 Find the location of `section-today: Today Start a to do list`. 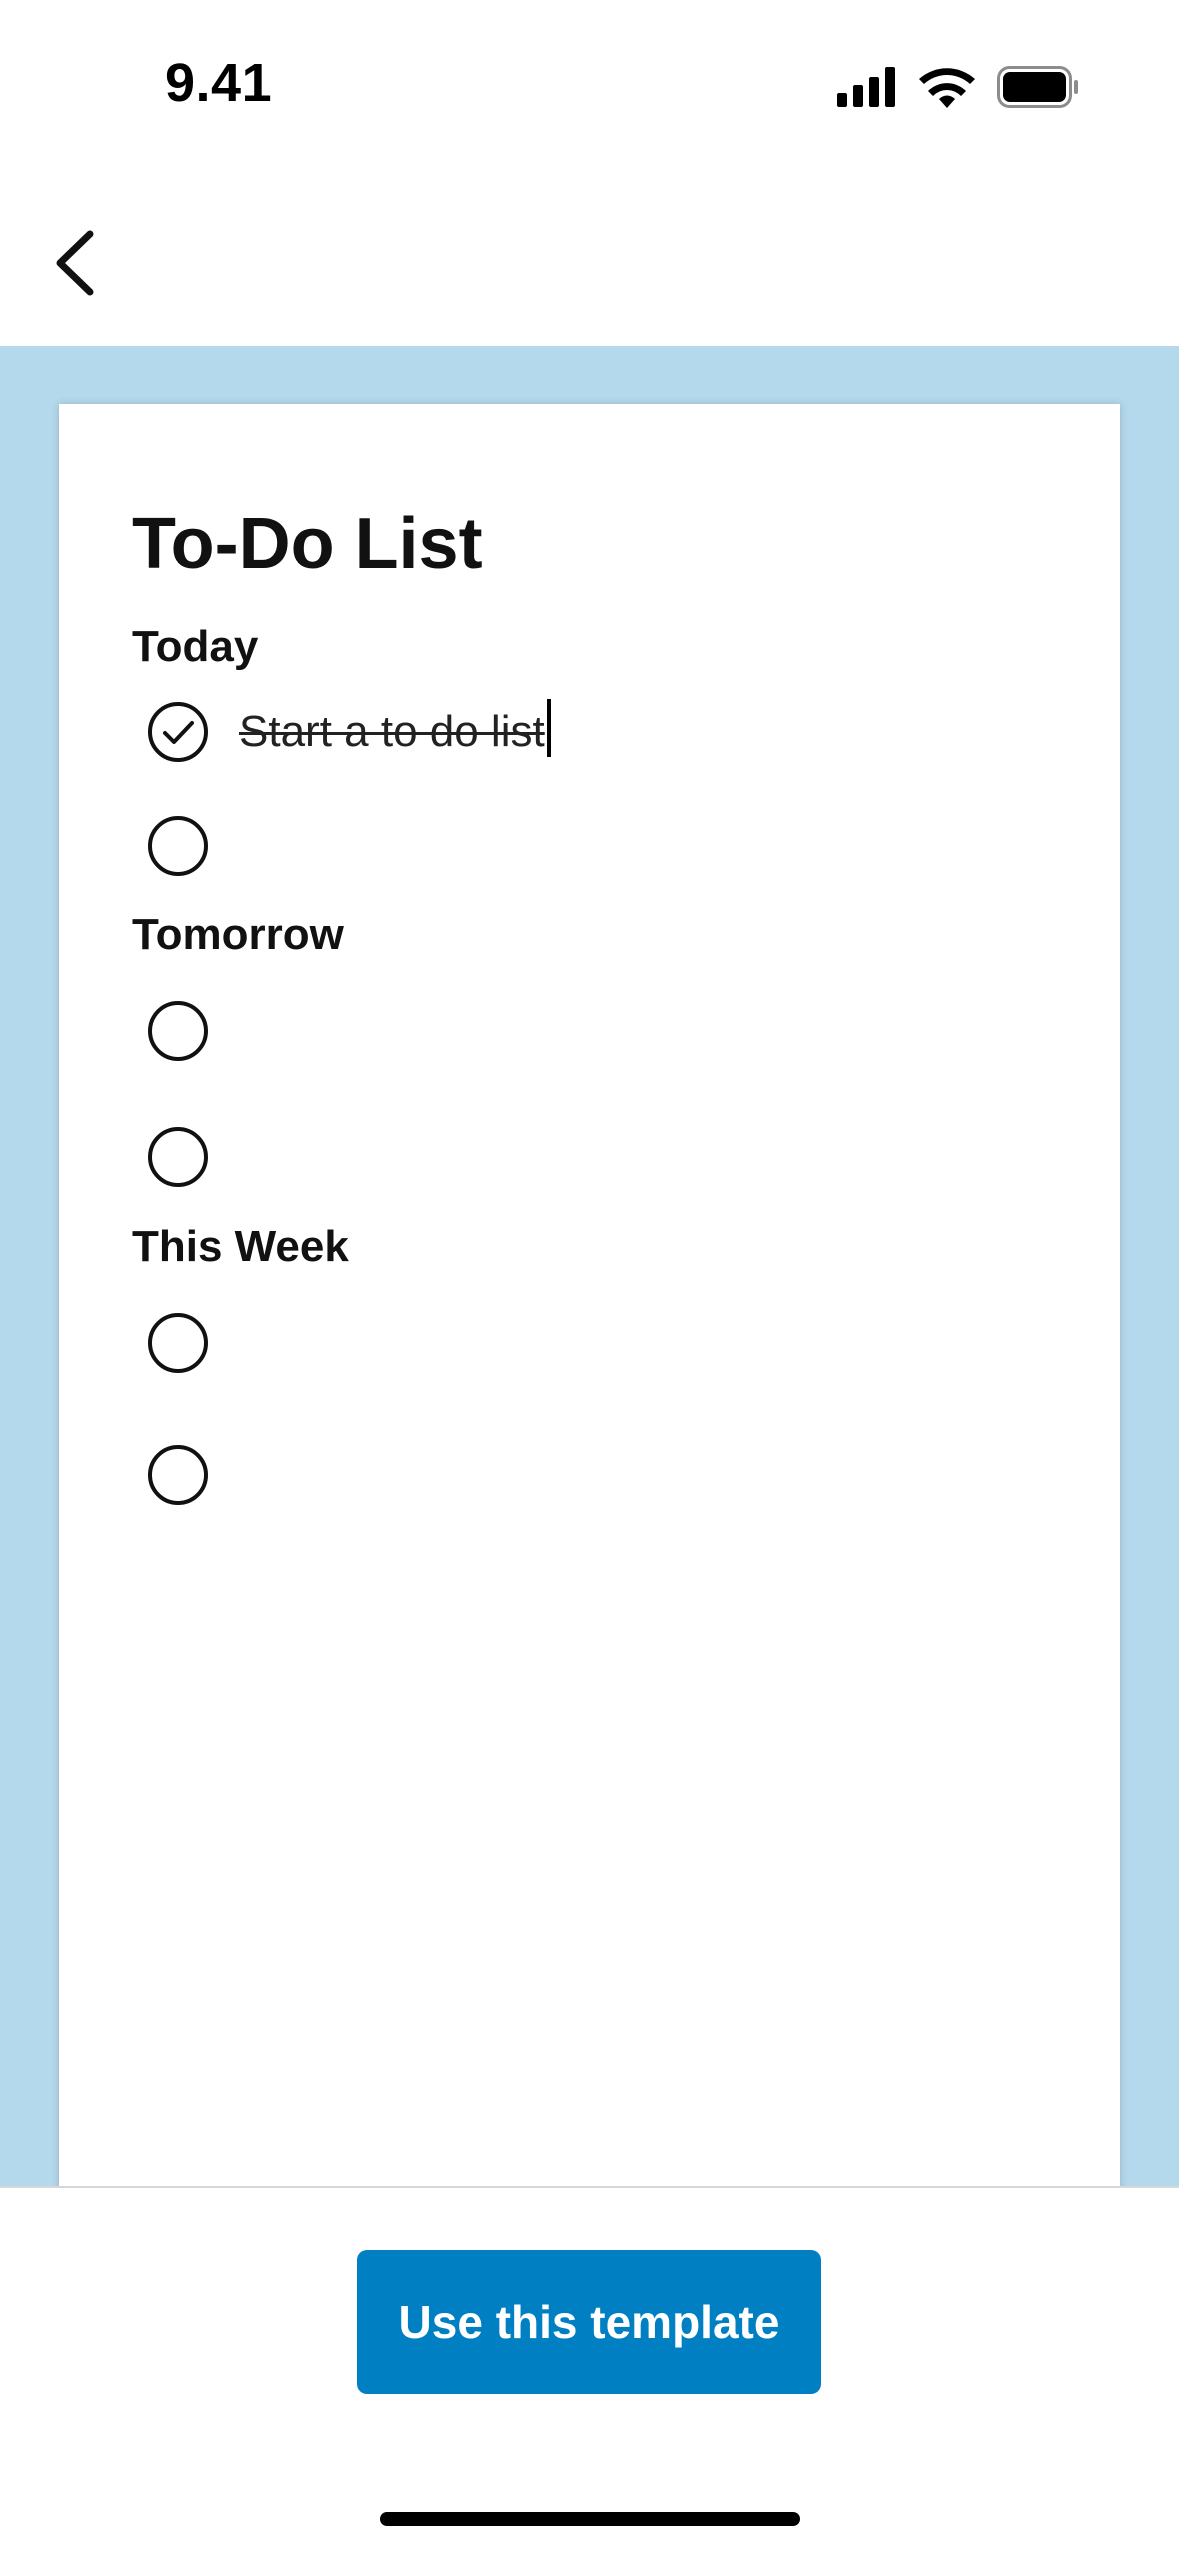

section-today: Today Start a to do list is located at coordinates (596, 761).